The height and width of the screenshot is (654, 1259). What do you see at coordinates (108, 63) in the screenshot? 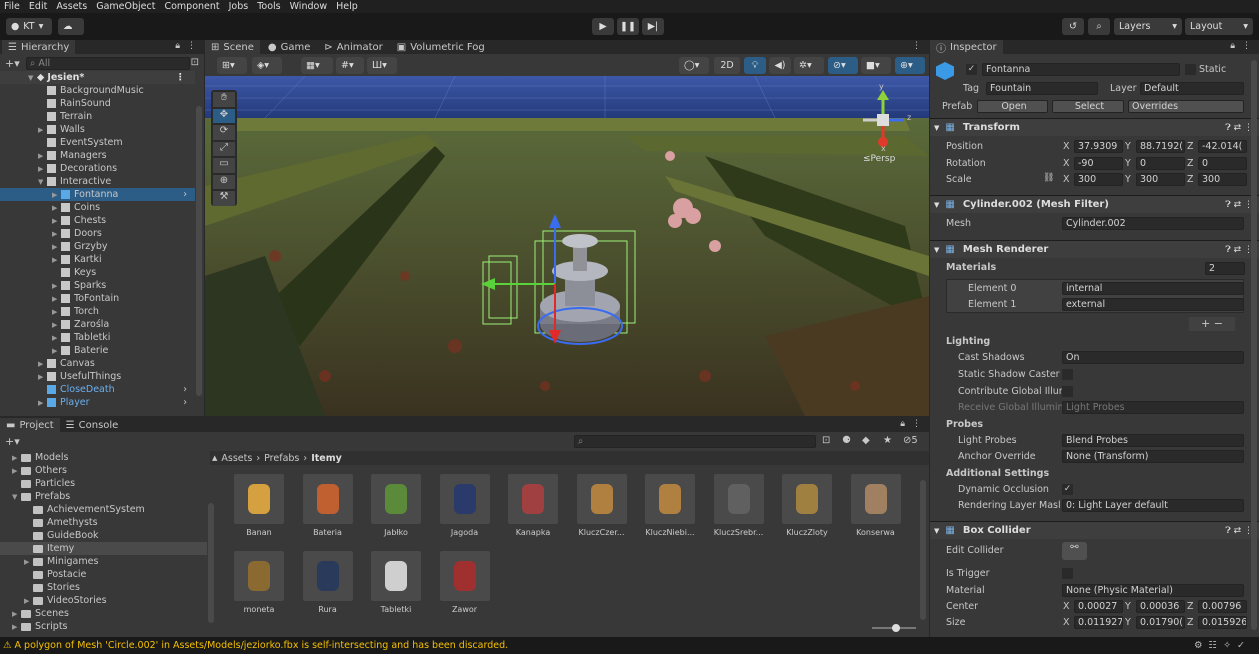
I see `hierarchy-search-input: ⌕ All` at bounding box center [108, 63].